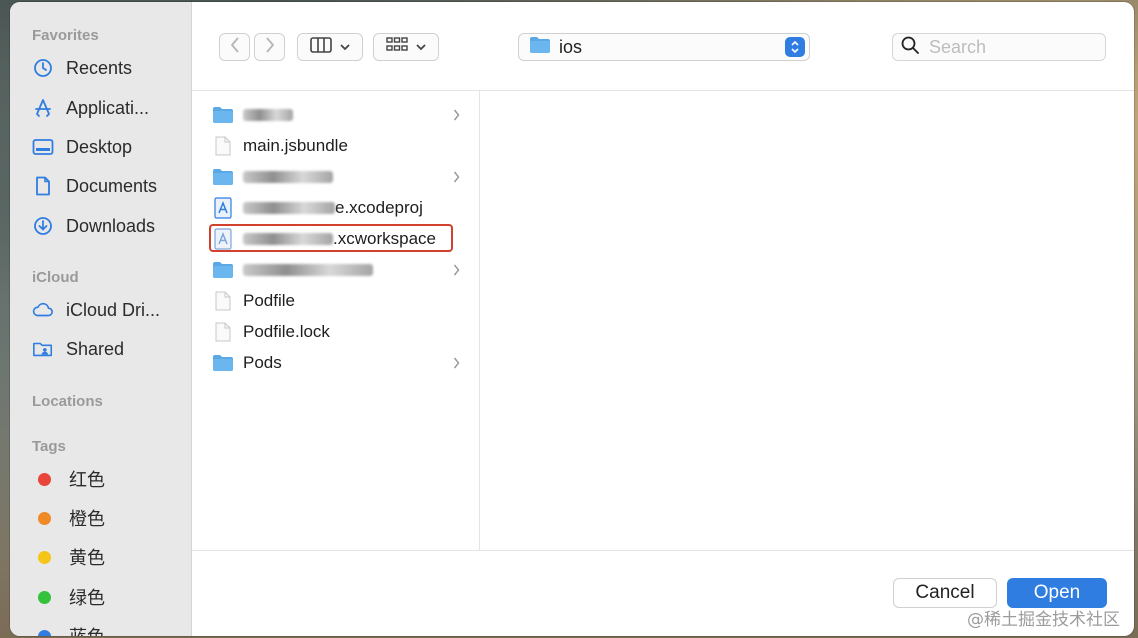  I want to click on sidebar-item-label: Shared, so click(95, 348).